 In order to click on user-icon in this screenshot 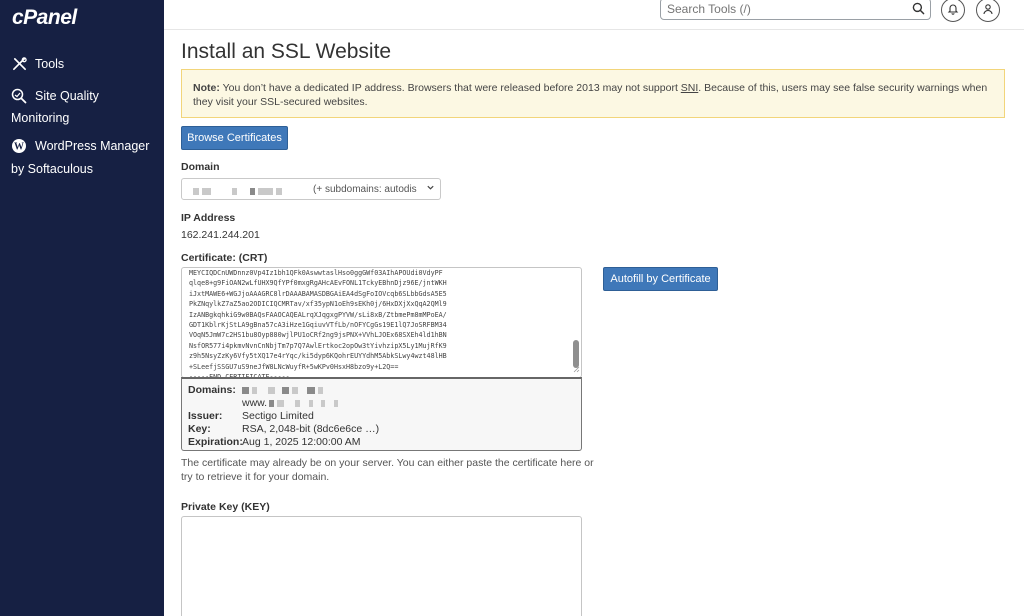, I will do `click(988, 10)`.